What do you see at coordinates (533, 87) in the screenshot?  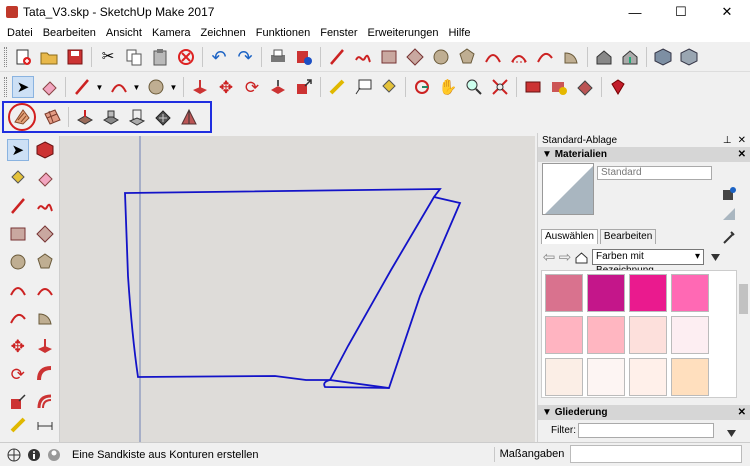 I see `styles-icon` at bounding box center [533, 87].